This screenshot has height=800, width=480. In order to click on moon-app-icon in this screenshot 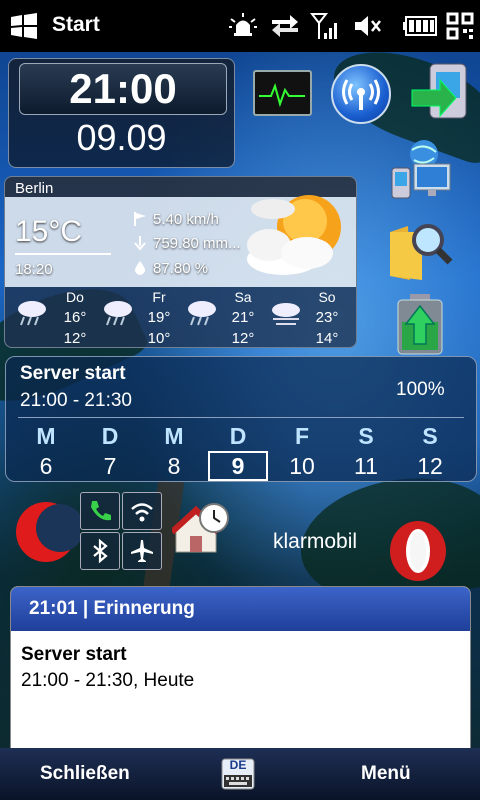, I will do `click(49, 531)`.